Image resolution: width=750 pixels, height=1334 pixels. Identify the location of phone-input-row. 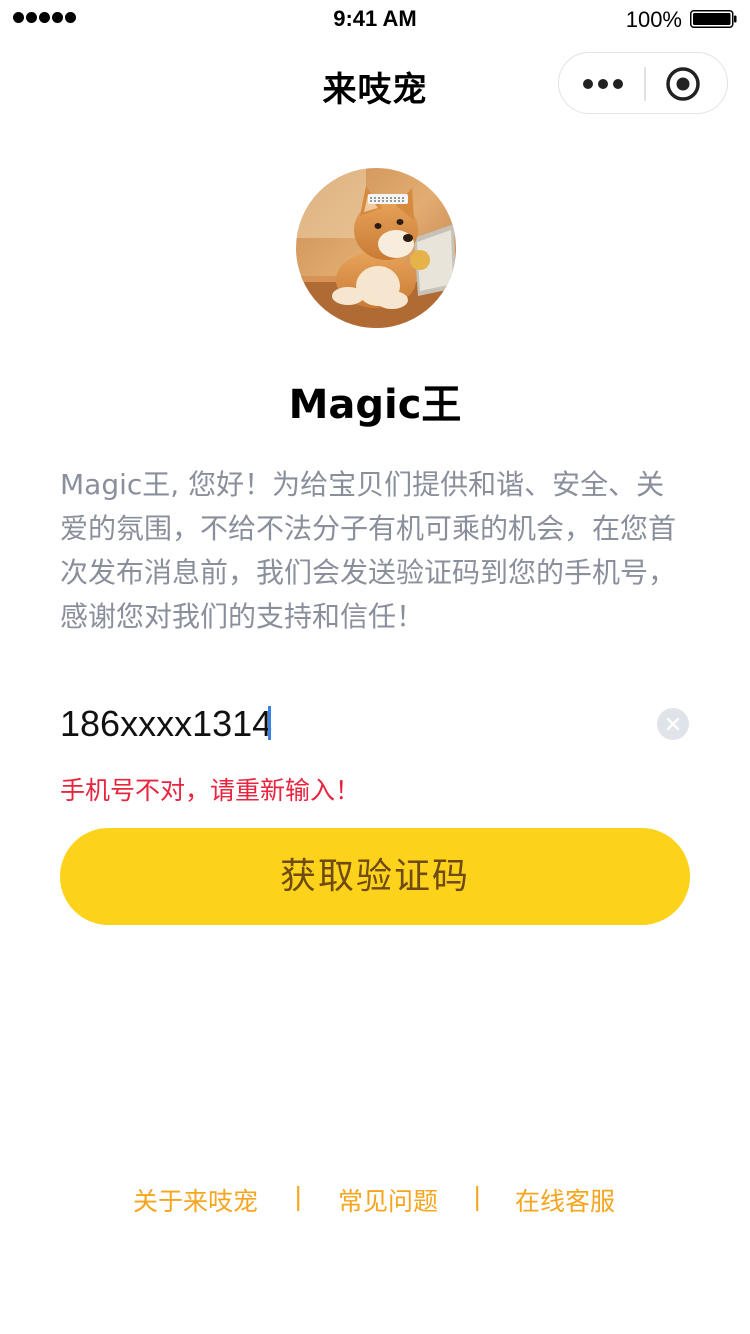
(375, 724).